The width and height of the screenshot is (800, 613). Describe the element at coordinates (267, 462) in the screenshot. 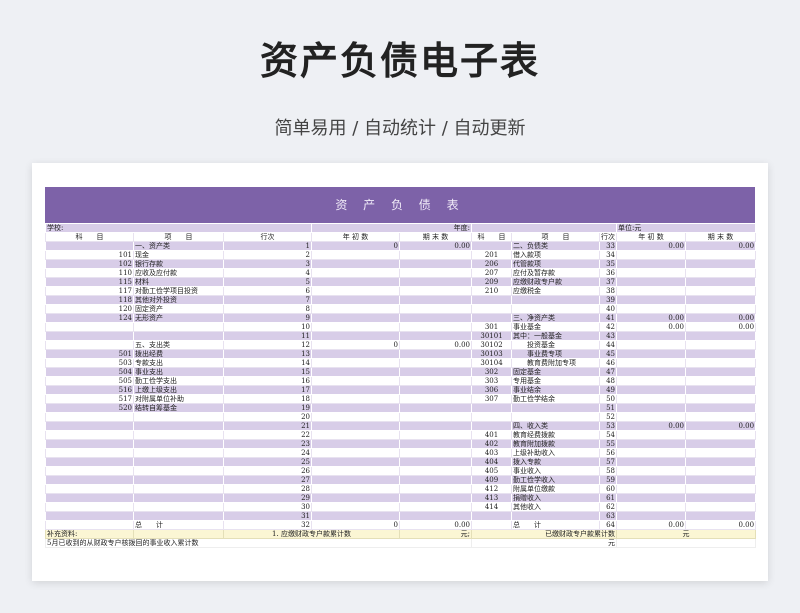

I see `table-cell: 25` at that location.